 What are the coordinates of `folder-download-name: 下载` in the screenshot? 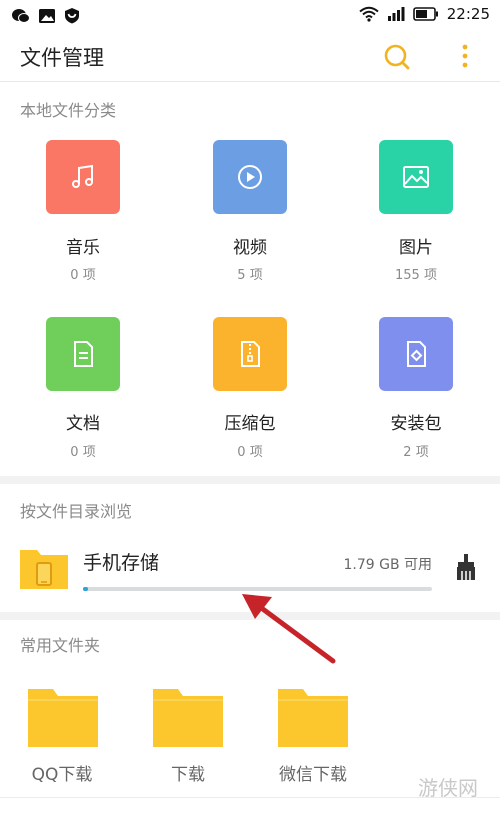 It's located at (188, 775).